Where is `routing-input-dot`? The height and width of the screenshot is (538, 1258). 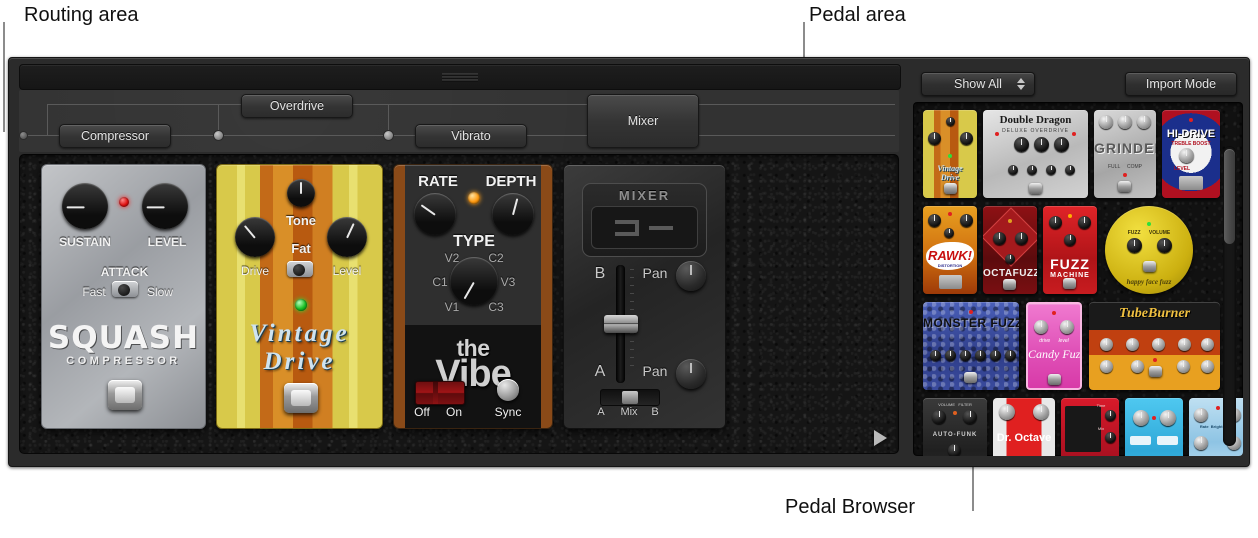 routing-input-dot is located at coordinates (23, 135).